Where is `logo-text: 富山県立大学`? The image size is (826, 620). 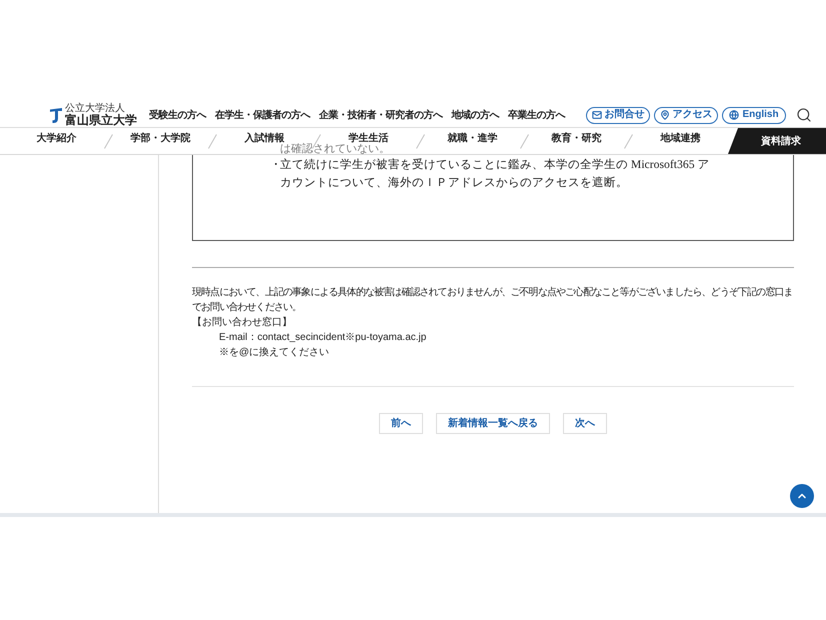
logo-text: 富山県立大学 is located at coordinates (101, 120).